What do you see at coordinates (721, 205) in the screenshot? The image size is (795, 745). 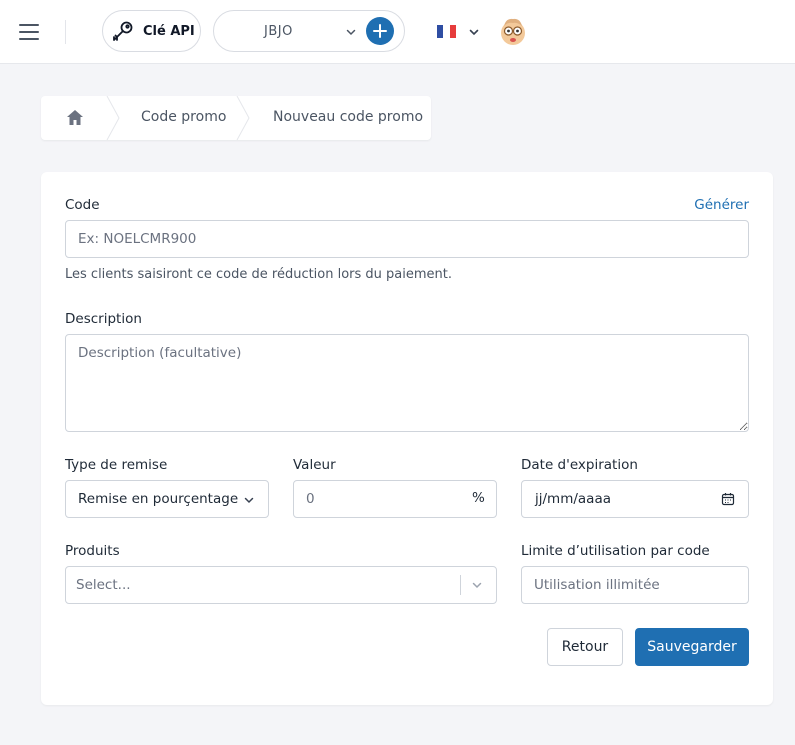 I see `generate-code-link: Générer` at bounding box center [721, 205].